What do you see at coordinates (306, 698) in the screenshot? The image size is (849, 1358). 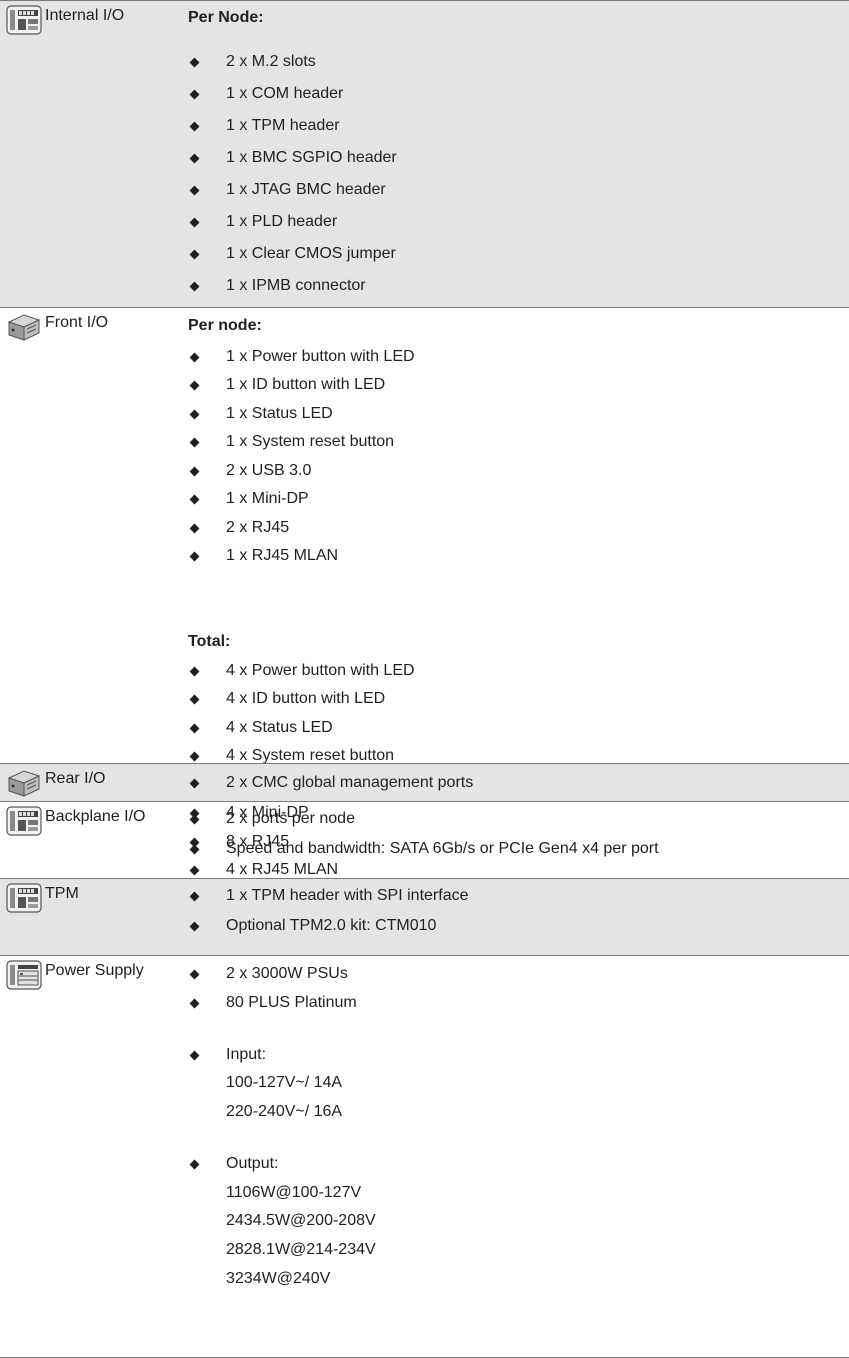 I see `spec-list-item-text: 4 x ID button with LED` at bounding box center [306, 698].